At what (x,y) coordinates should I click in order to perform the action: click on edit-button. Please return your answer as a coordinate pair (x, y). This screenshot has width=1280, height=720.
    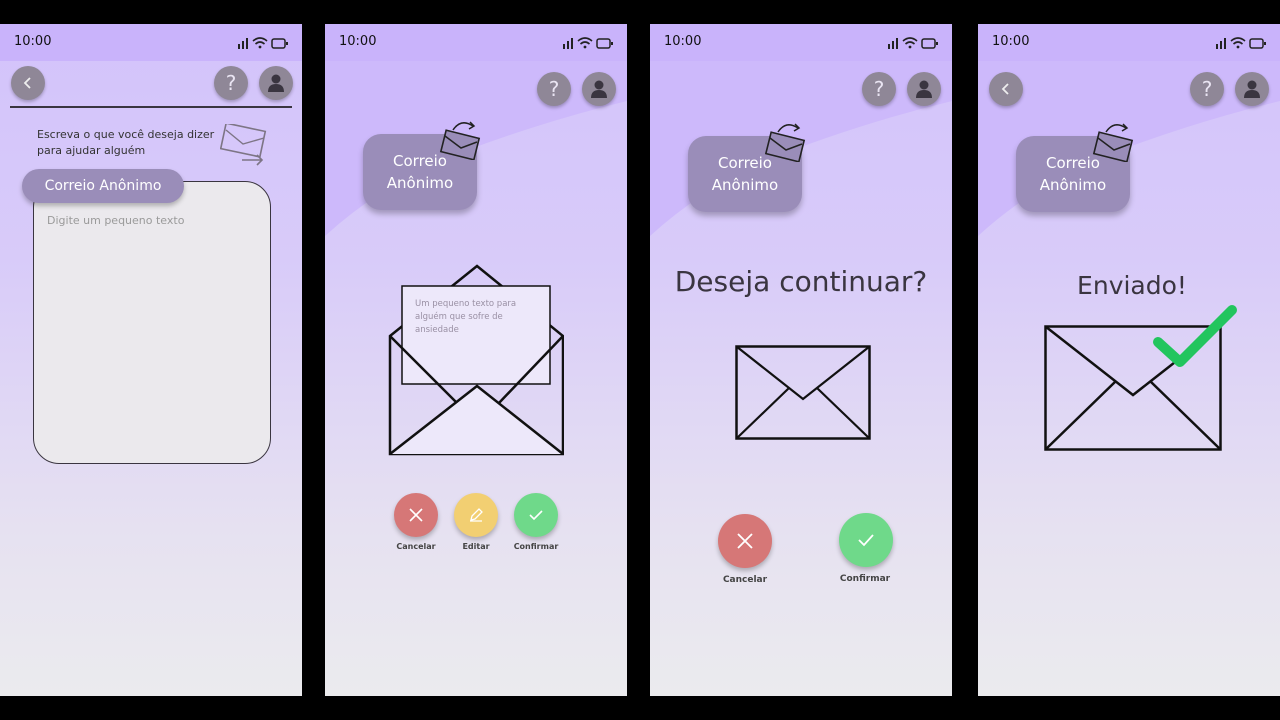
    Looking at the image, I should click on (476, 515).